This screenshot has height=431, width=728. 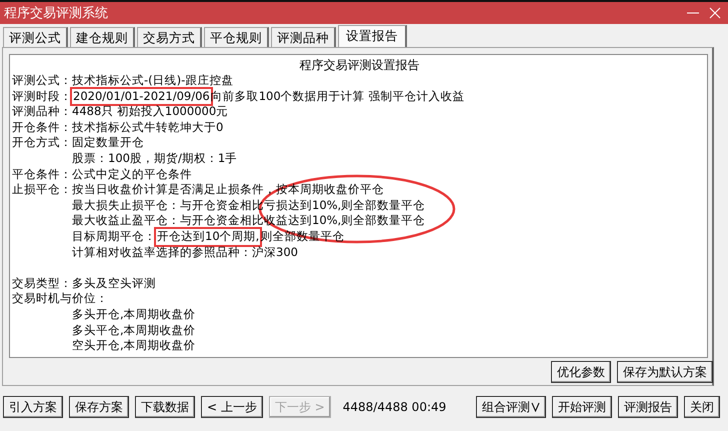 What do you see at coordinates (56, 13) in the screenshot?
I see `window-title: 程序交易评测系统` at bounding box center [56, 13].